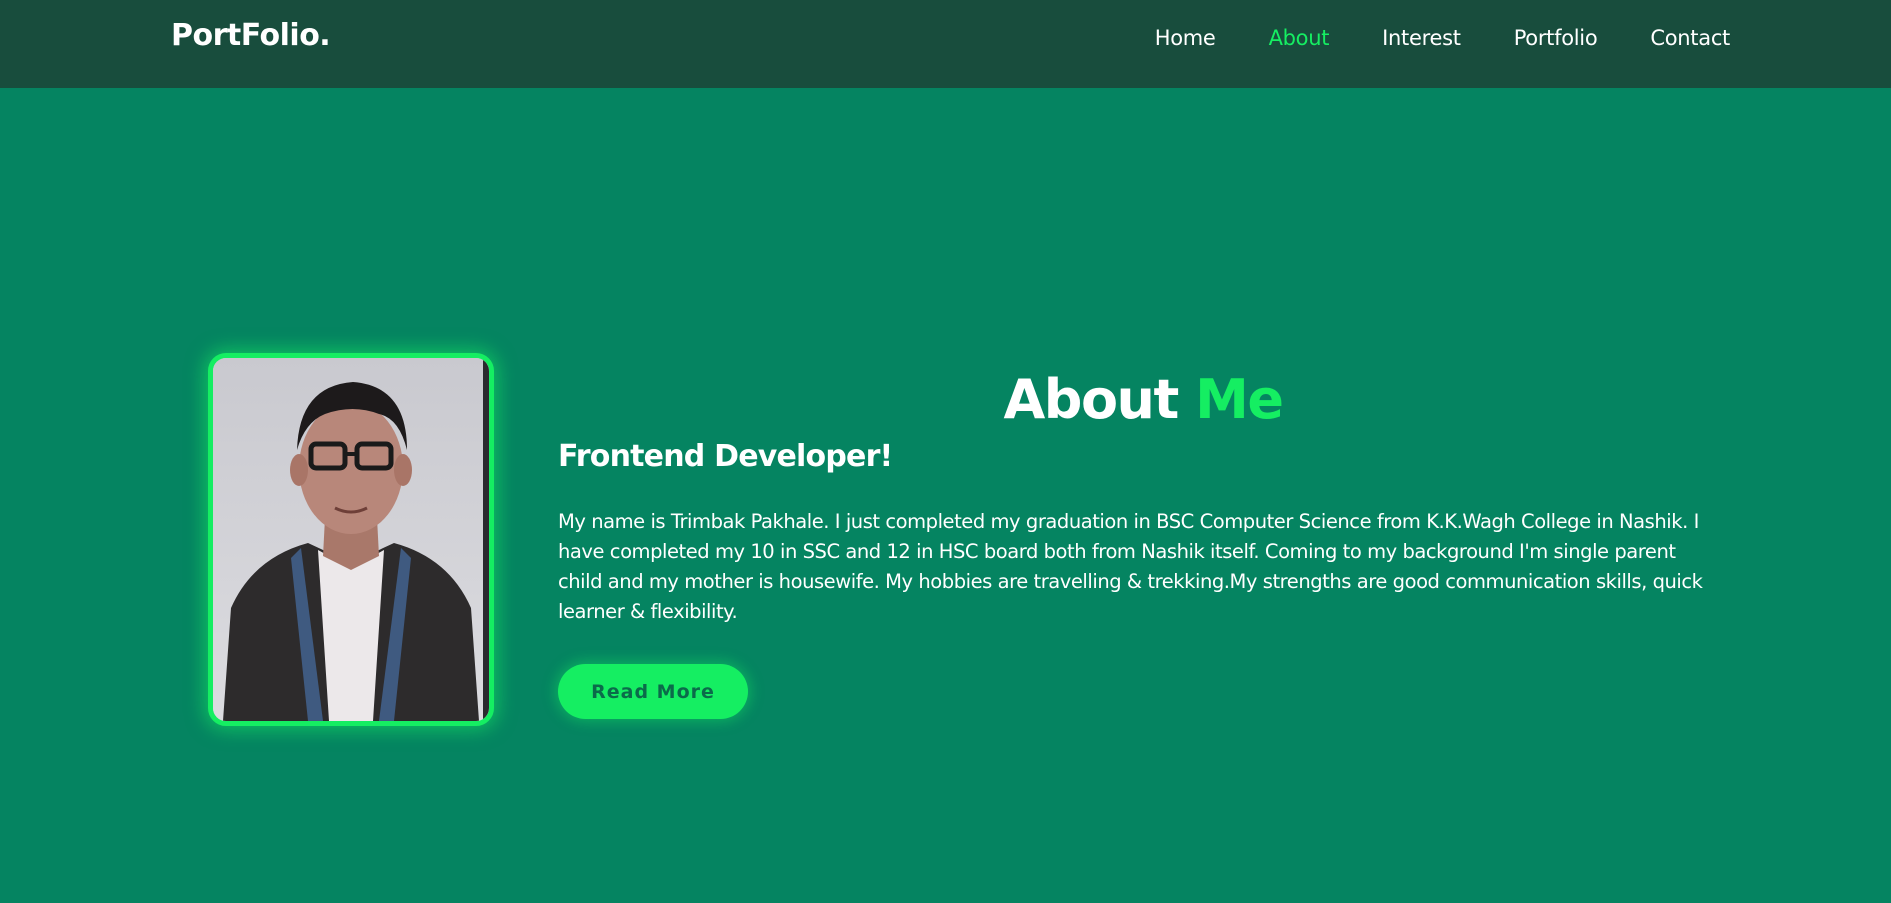 The image size is (1891, 903). I want to click on page-title: About Me, so click(1143, 400).